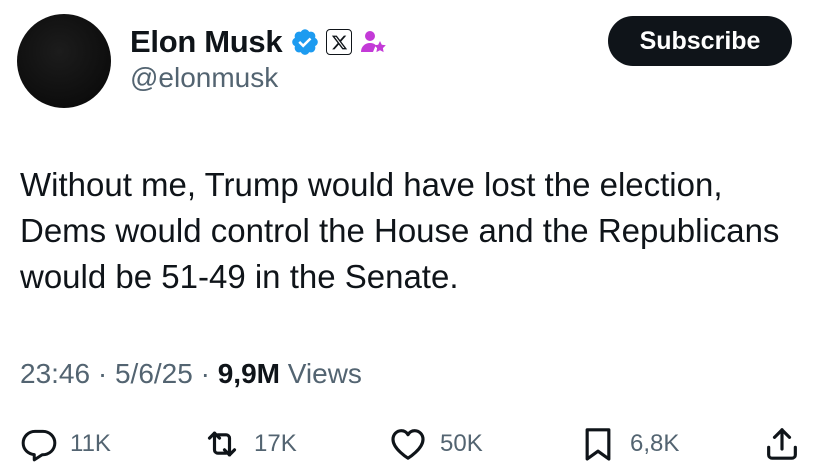 The width and height of the screenshot is (828, 469). I want to click on views-label: Views, so click(324, 373).